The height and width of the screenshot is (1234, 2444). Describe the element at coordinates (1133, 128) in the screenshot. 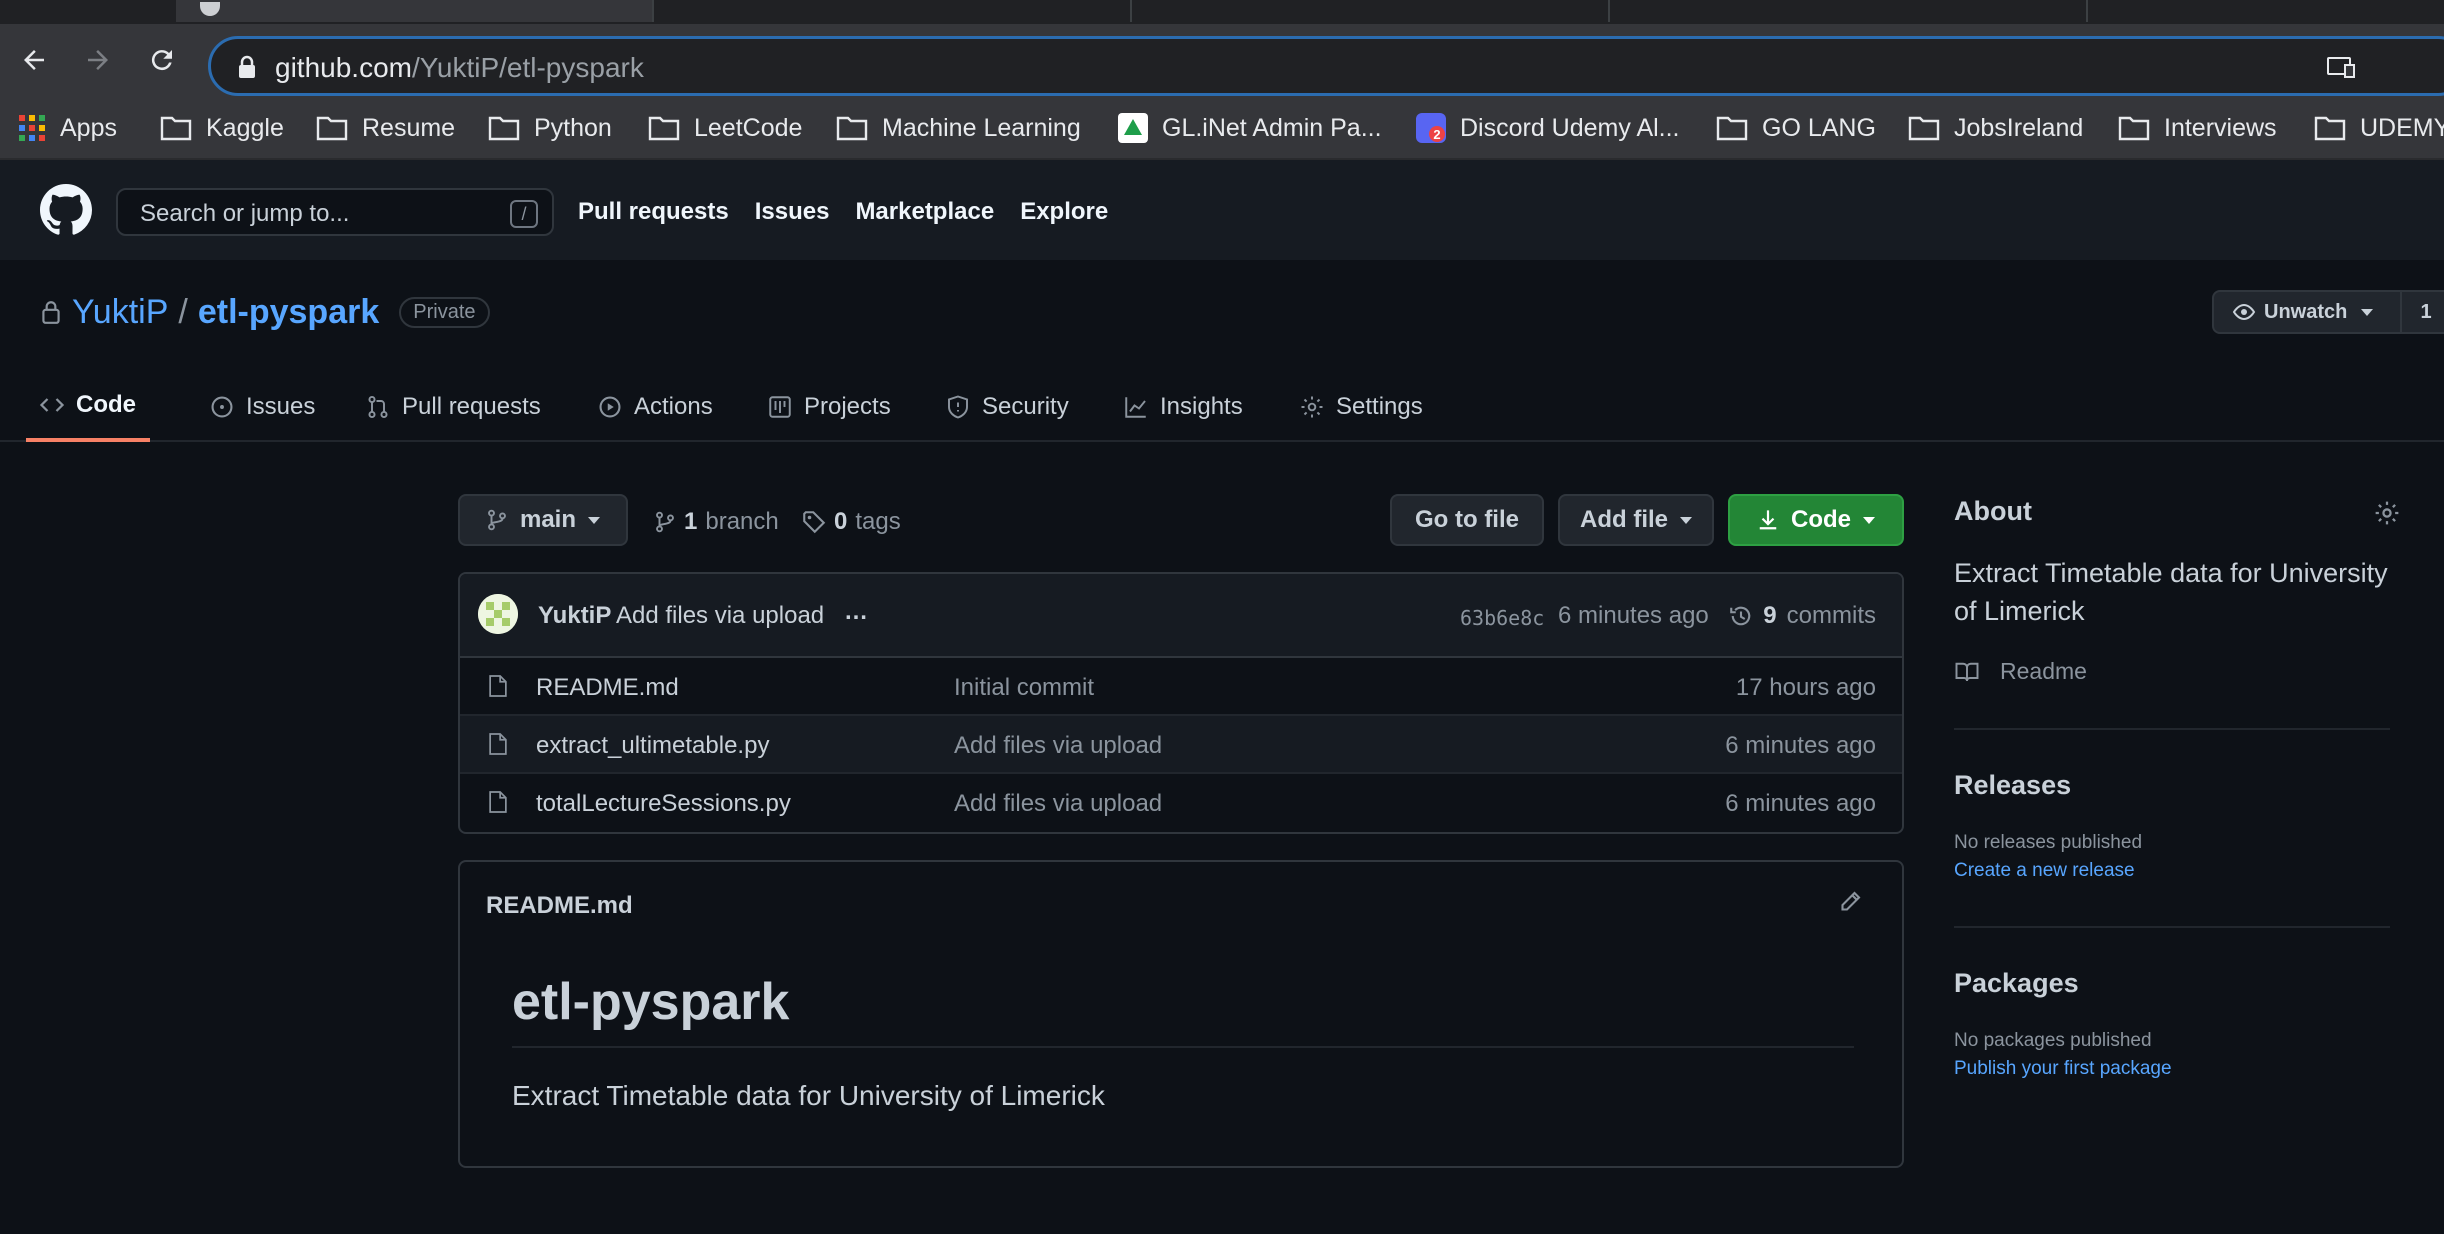

I see `glinet-icon` at that location.